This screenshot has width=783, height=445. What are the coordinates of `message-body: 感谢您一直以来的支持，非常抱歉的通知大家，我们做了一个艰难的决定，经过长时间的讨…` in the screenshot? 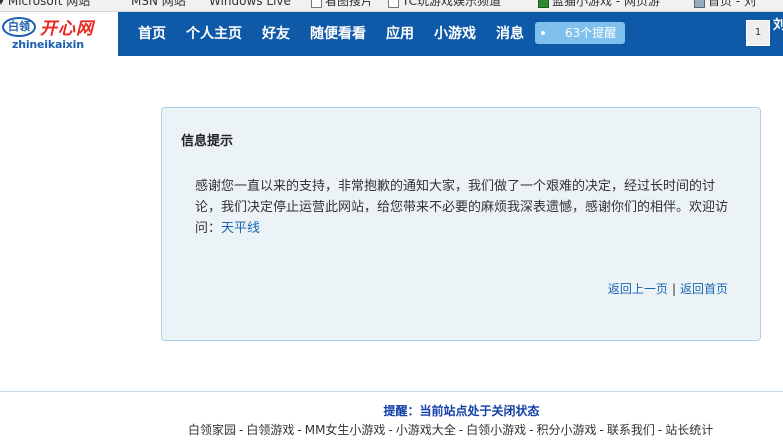 It's located at (465, 207).